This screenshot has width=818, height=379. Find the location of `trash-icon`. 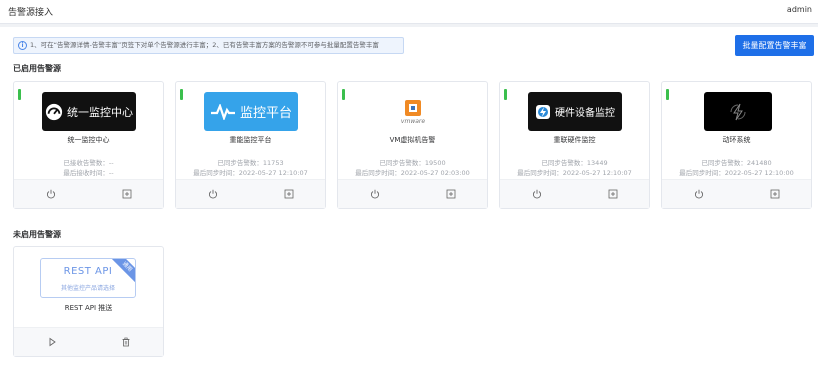

trash-icon is located at coordinates (126, 342).